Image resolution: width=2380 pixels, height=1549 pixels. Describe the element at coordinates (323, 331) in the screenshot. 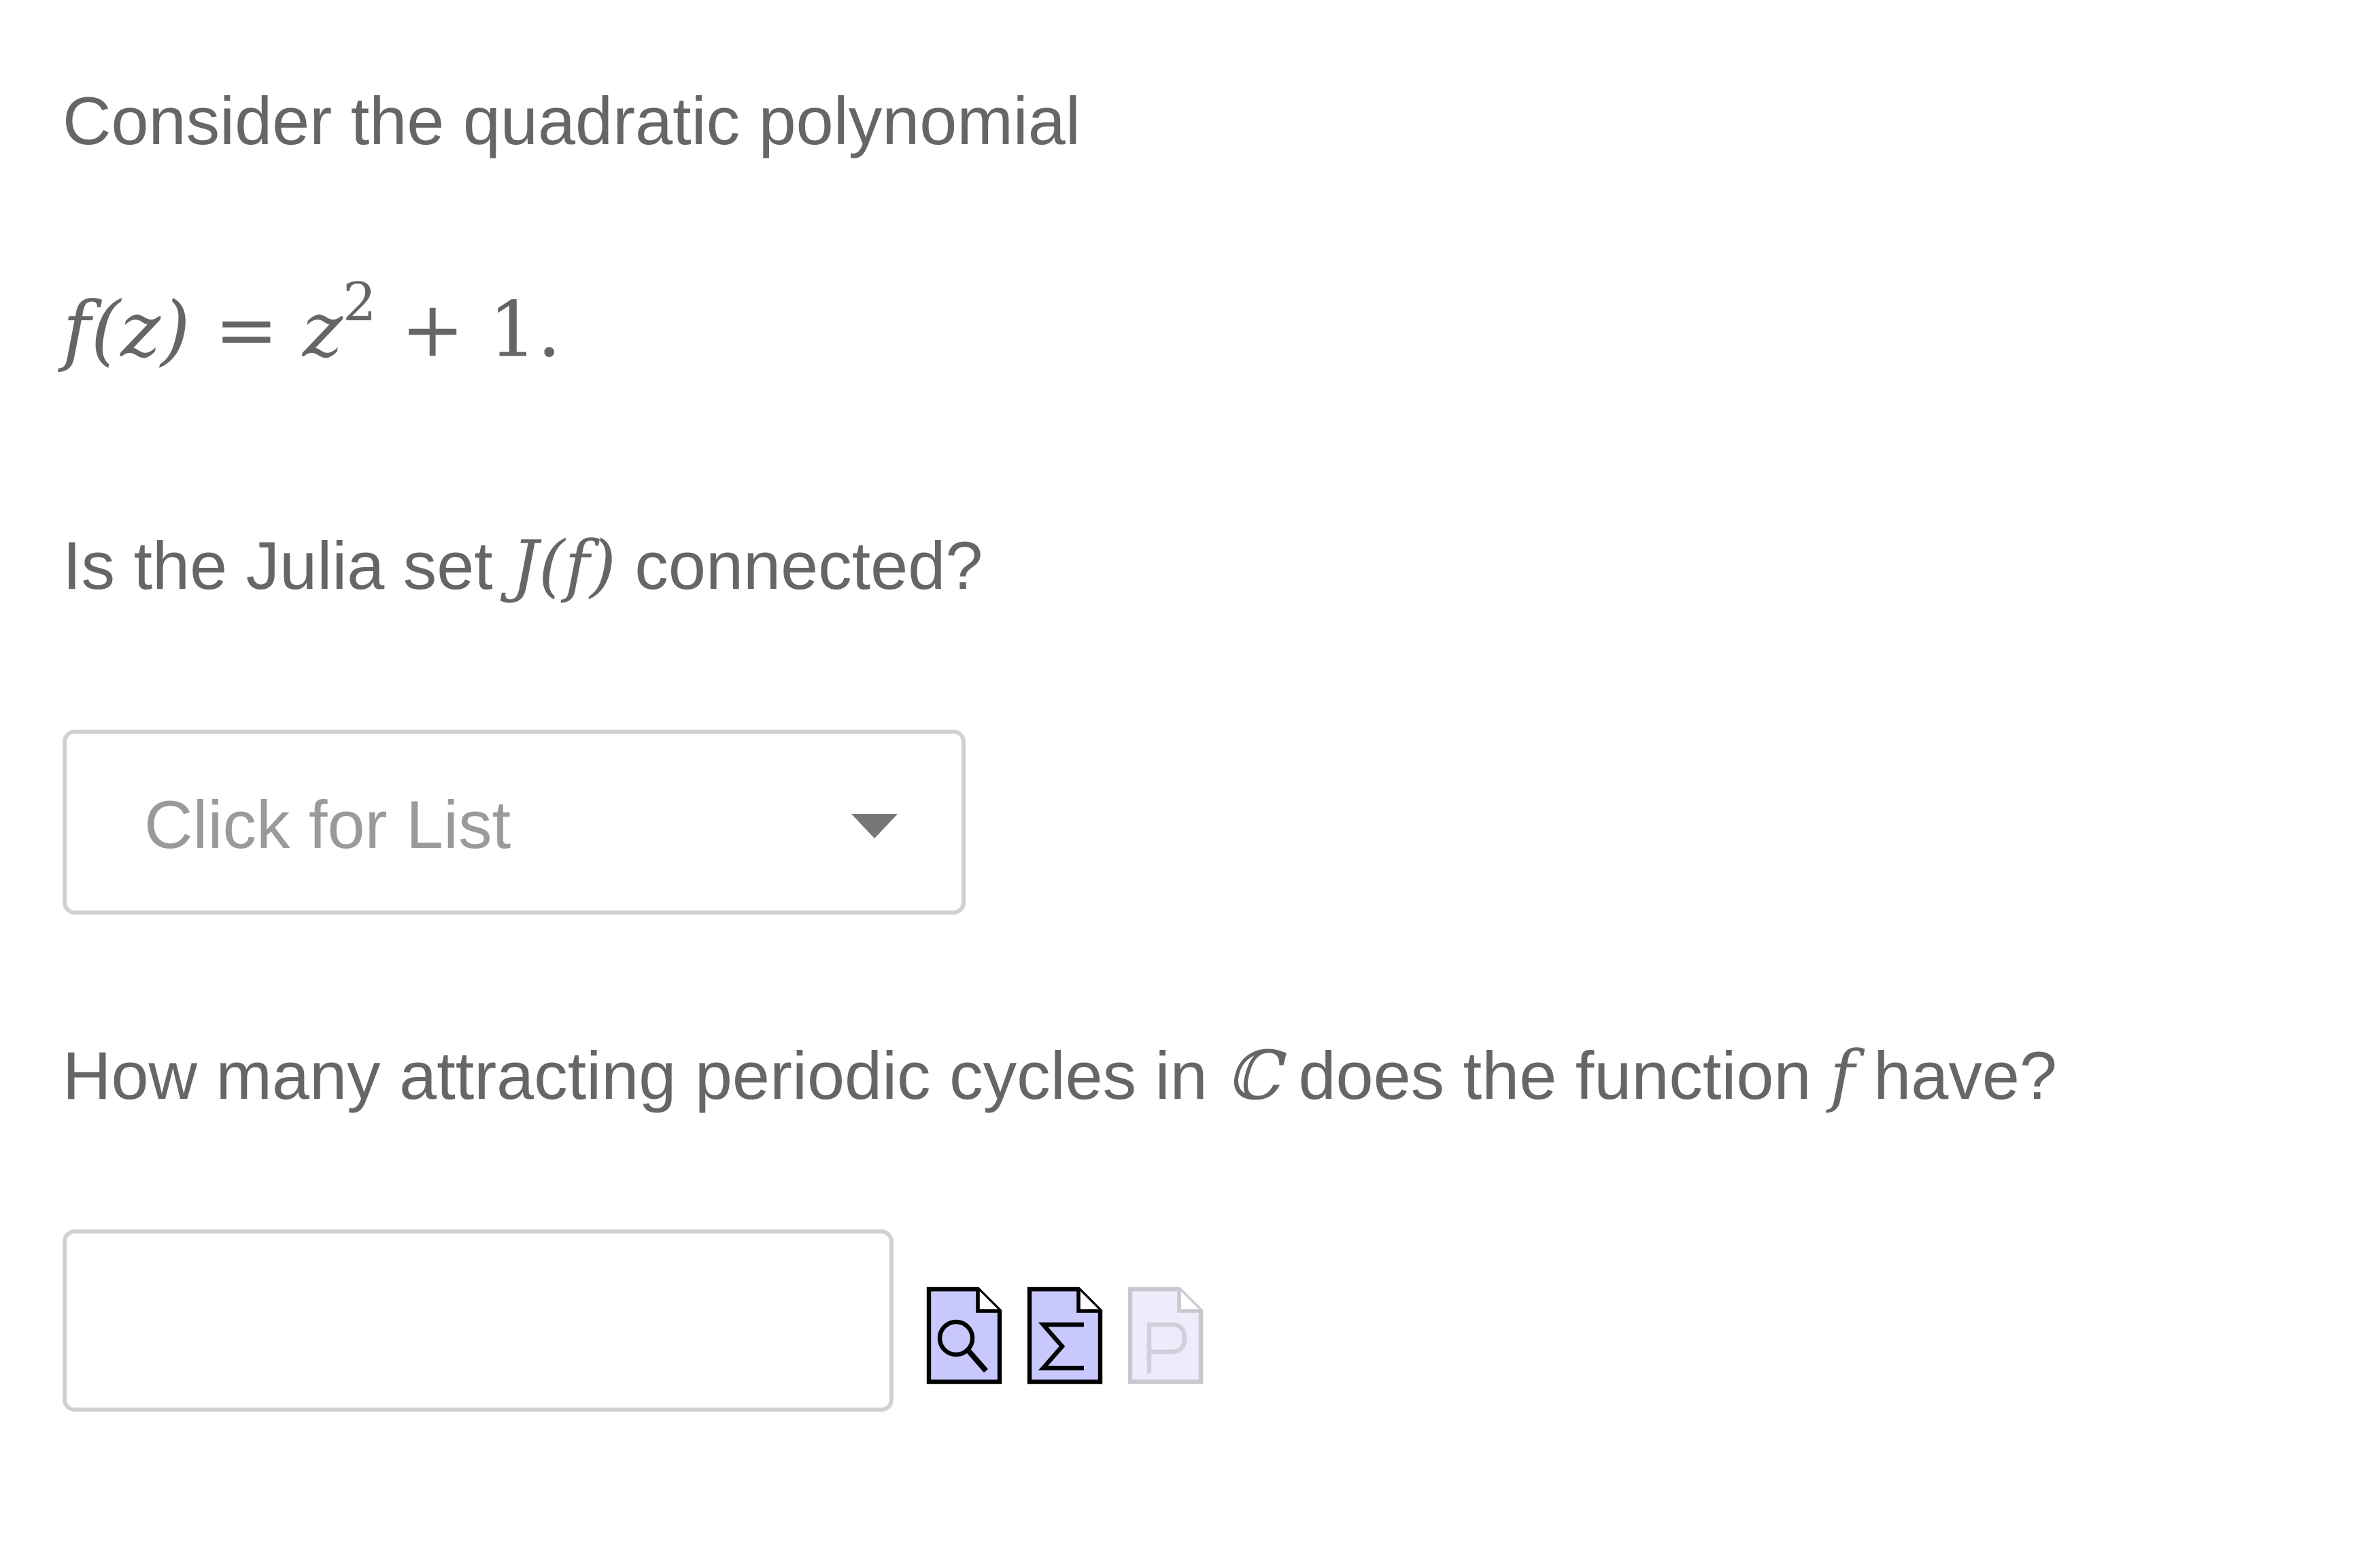

I see `equation-base: z` at that location.